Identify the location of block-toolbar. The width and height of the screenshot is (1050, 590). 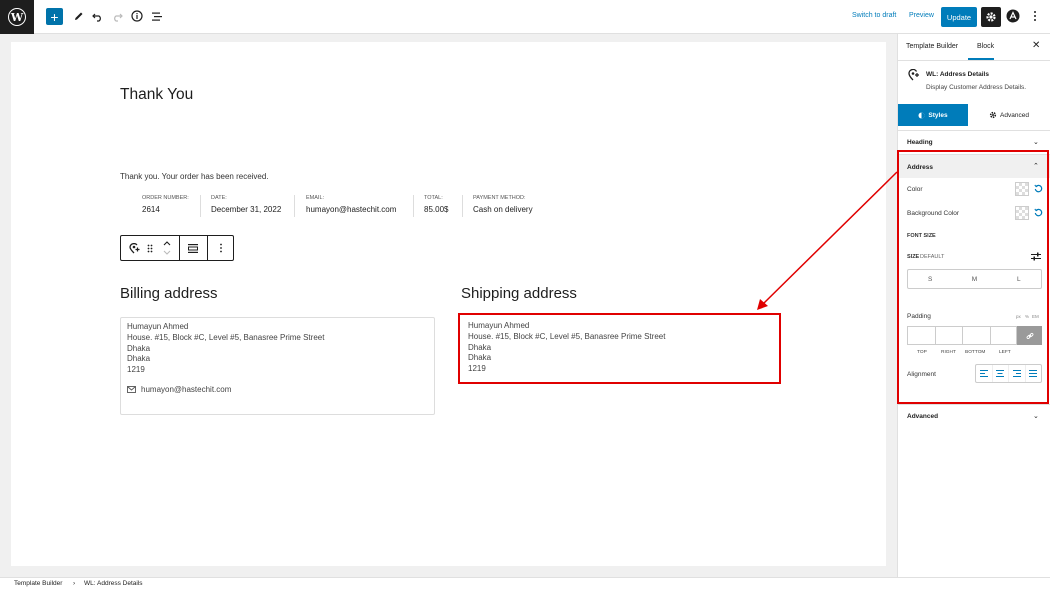
(177, 248).